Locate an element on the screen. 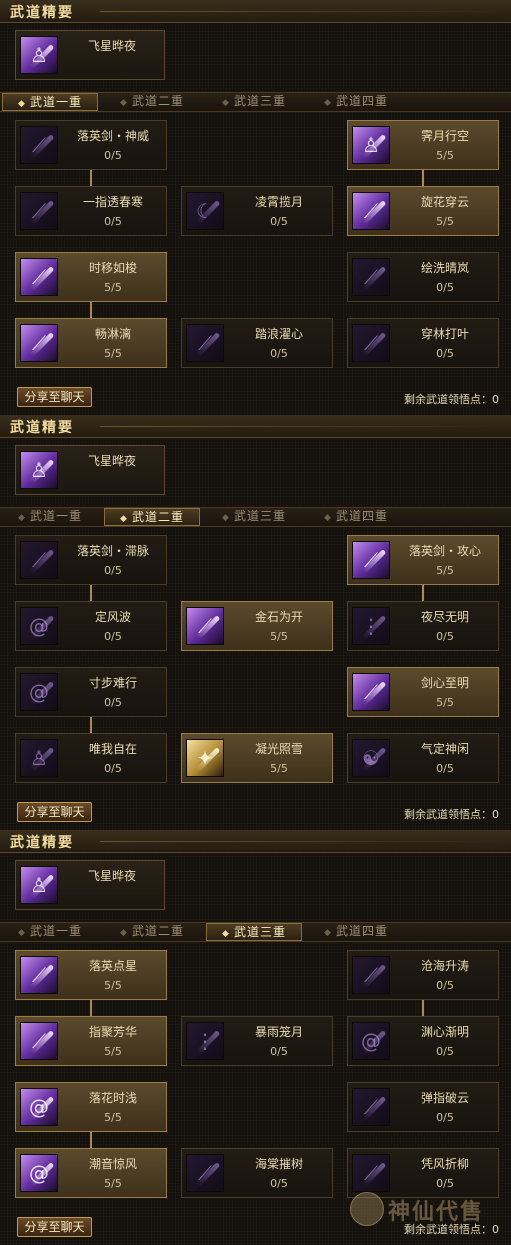  tab-label: 武道四重 is located at coordinates (361, 931).